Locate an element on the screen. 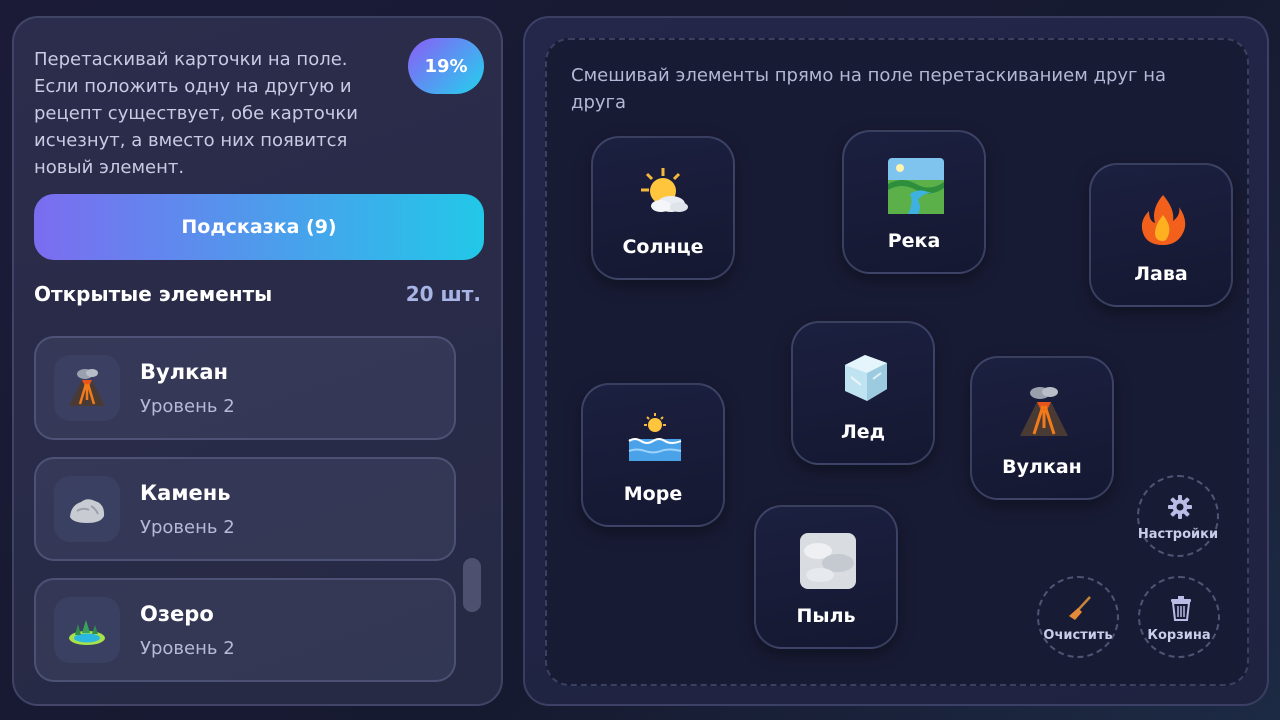  card-ice: Лед is located at coordinates (863, 393).